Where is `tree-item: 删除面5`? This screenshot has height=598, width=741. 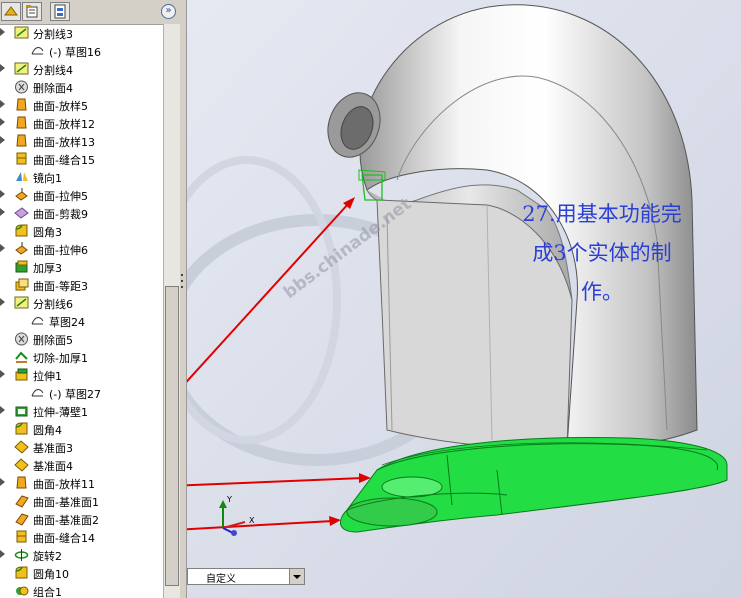 tree-item: 删除面5 is located at coordinates (81, 339).